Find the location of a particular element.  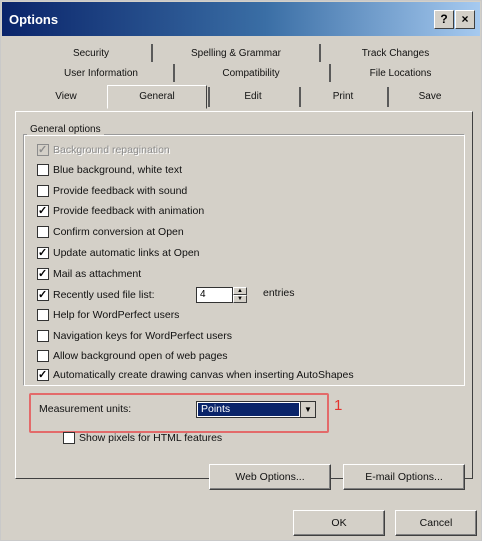

ok-button: OK is located at coordinates (339, 523).